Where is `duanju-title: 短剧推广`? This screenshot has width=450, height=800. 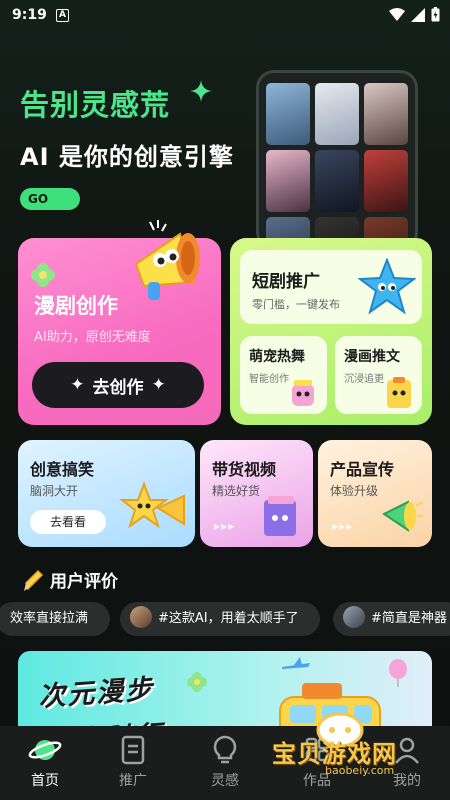 duanju-title: 短剧推广 is located at coordinates (286, 282).